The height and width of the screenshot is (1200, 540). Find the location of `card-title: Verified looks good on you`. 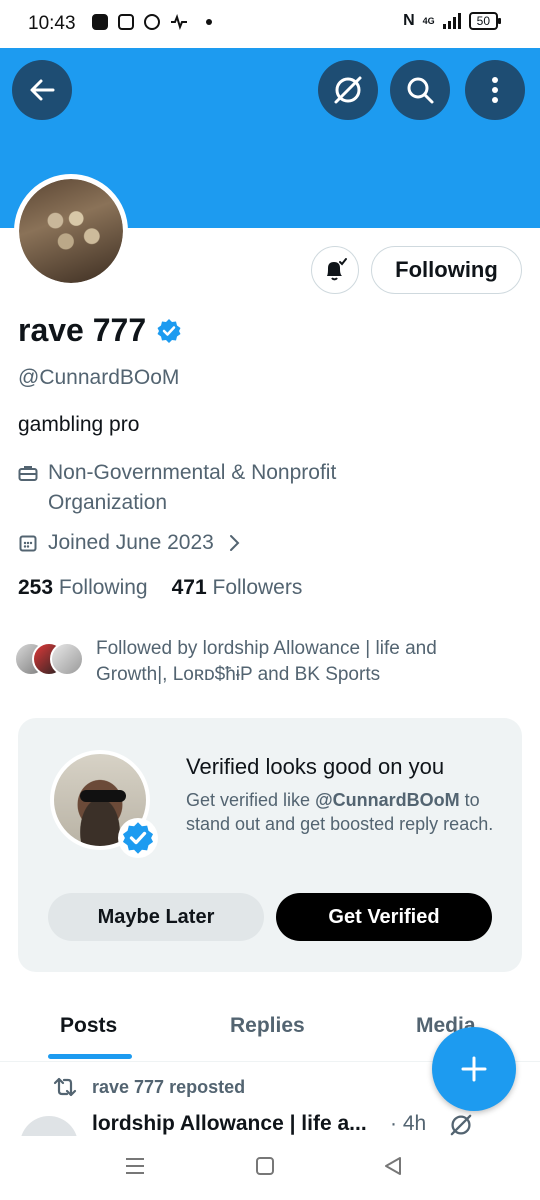

card-title: Verified looks good on you is located at coordinates (315, 766).